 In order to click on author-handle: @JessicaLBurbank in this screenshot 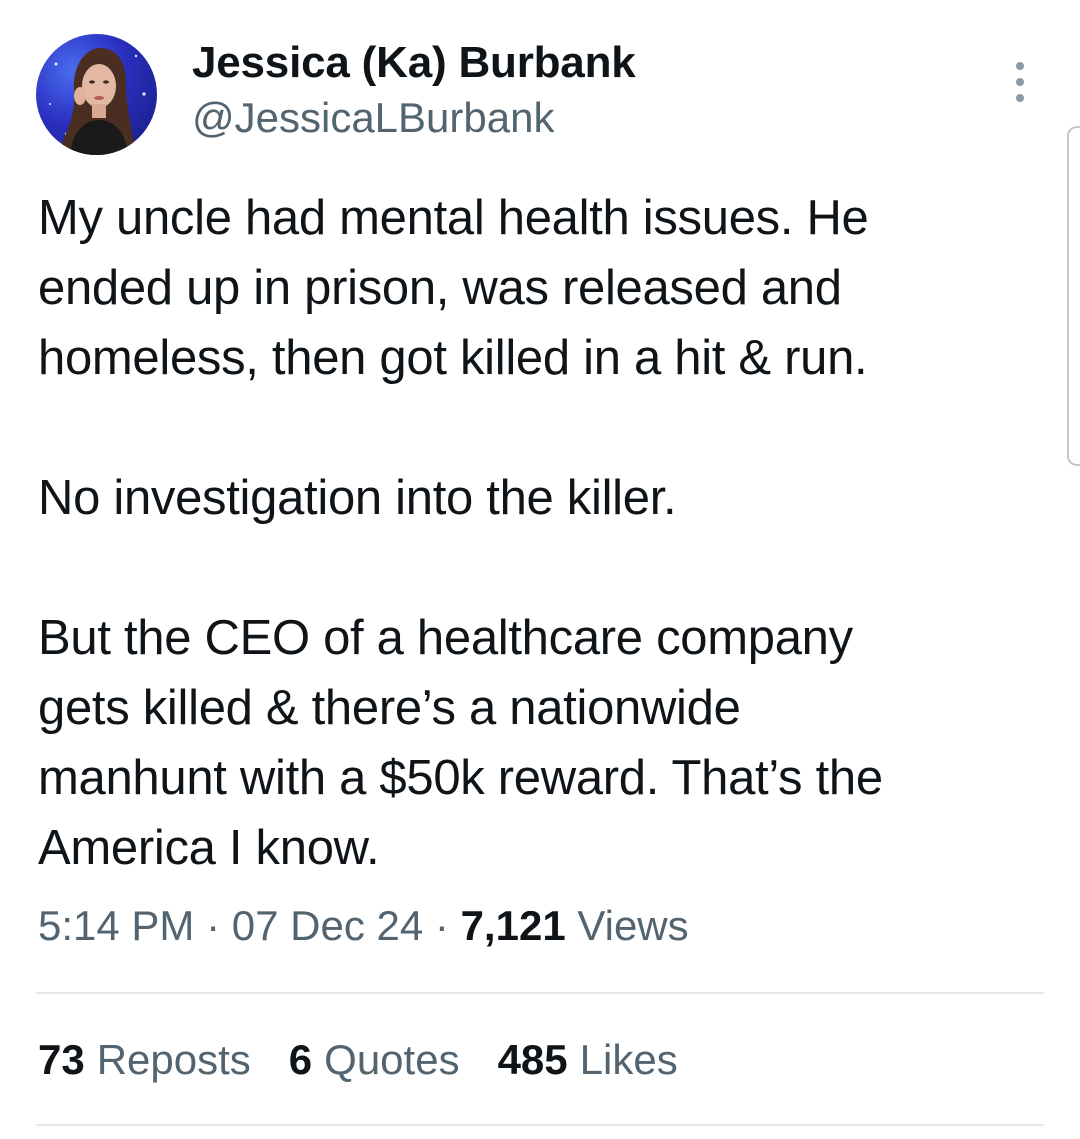, I will do `click(373, 118)`.